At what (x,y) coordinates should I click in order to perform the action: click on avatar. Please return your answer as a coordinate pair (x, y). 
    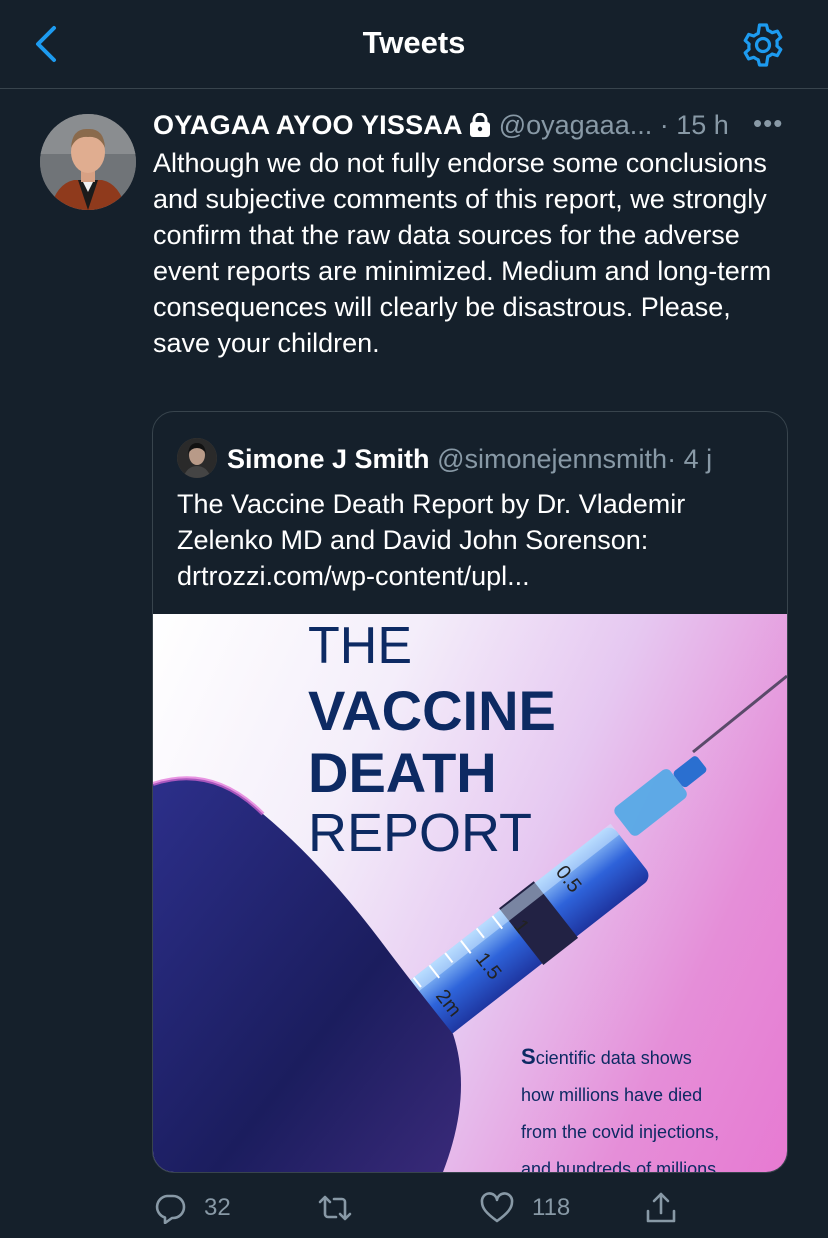
    Looking at the image, I should click on (88, 162).